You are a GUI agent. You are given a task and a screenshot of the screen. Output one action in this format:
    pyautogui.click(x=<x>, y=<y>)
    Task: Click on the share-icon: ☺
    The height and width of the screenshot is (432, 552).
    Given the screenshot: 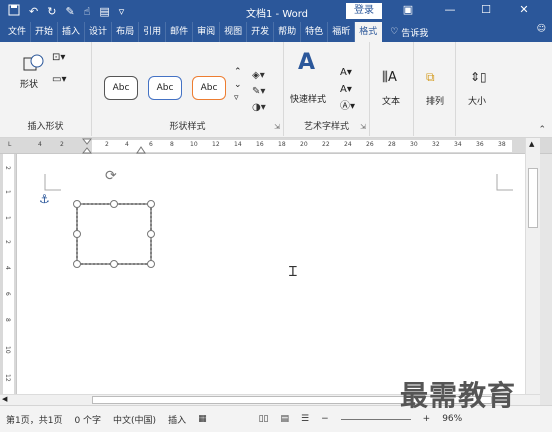 What is the action you would take?
    pyautogui.click(x=541, y=29)
    